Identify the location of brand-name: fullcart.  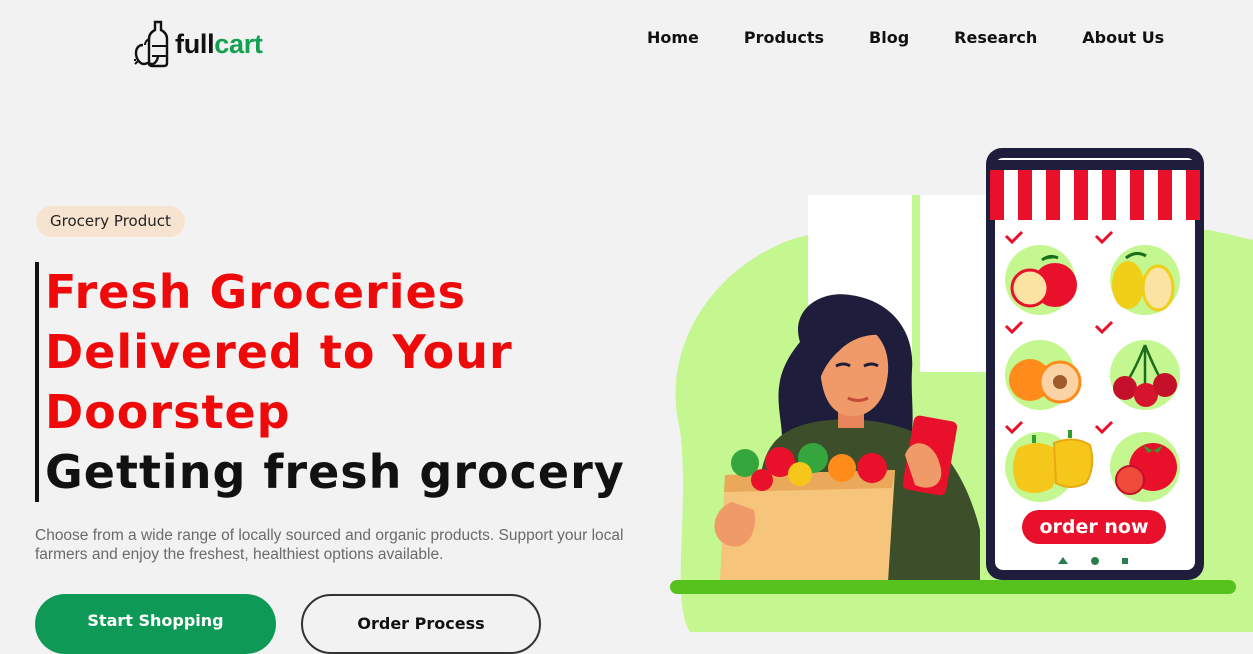
(219, 44).